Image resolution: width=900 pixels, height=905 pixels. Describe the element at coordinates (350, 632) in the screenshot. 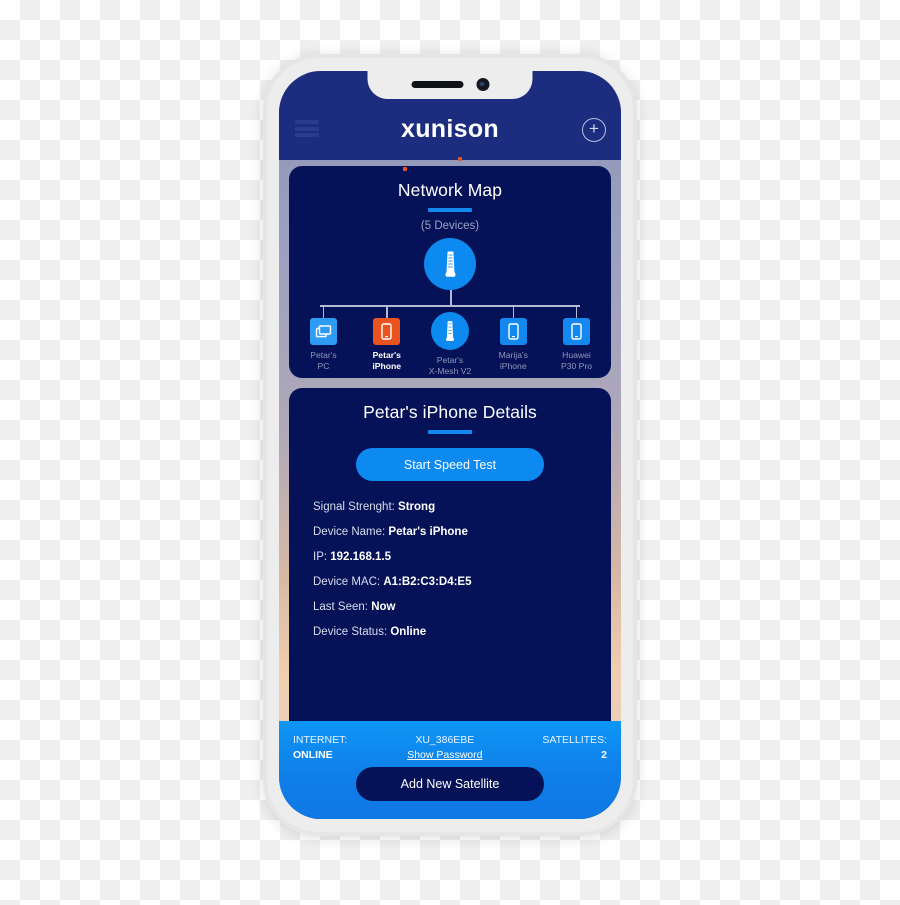

I see `info-label: Device Status:` at that location.